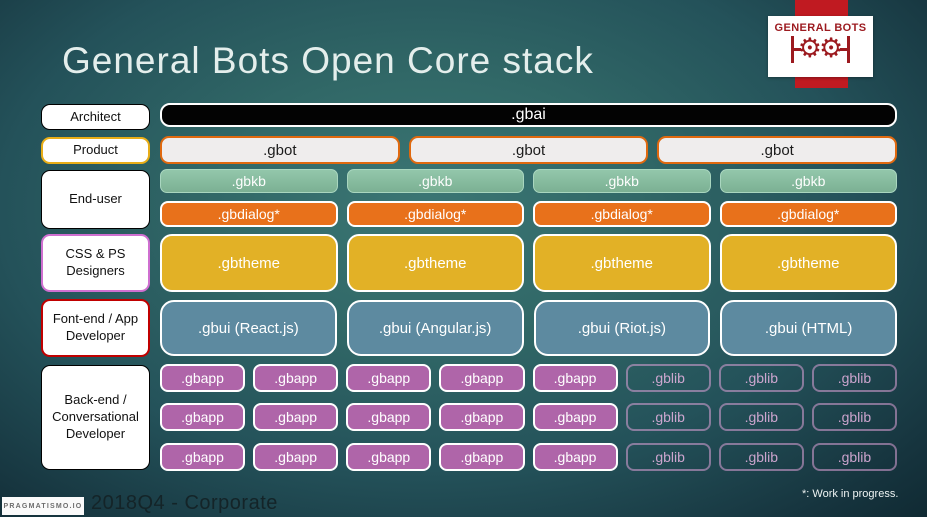 The width and height of the screenshot is (927, 517). Describe the element at coordinates (95, 328) in the screenshot. I see `role-label-front-end-app-developer: Font-end / App Developer` at that location.